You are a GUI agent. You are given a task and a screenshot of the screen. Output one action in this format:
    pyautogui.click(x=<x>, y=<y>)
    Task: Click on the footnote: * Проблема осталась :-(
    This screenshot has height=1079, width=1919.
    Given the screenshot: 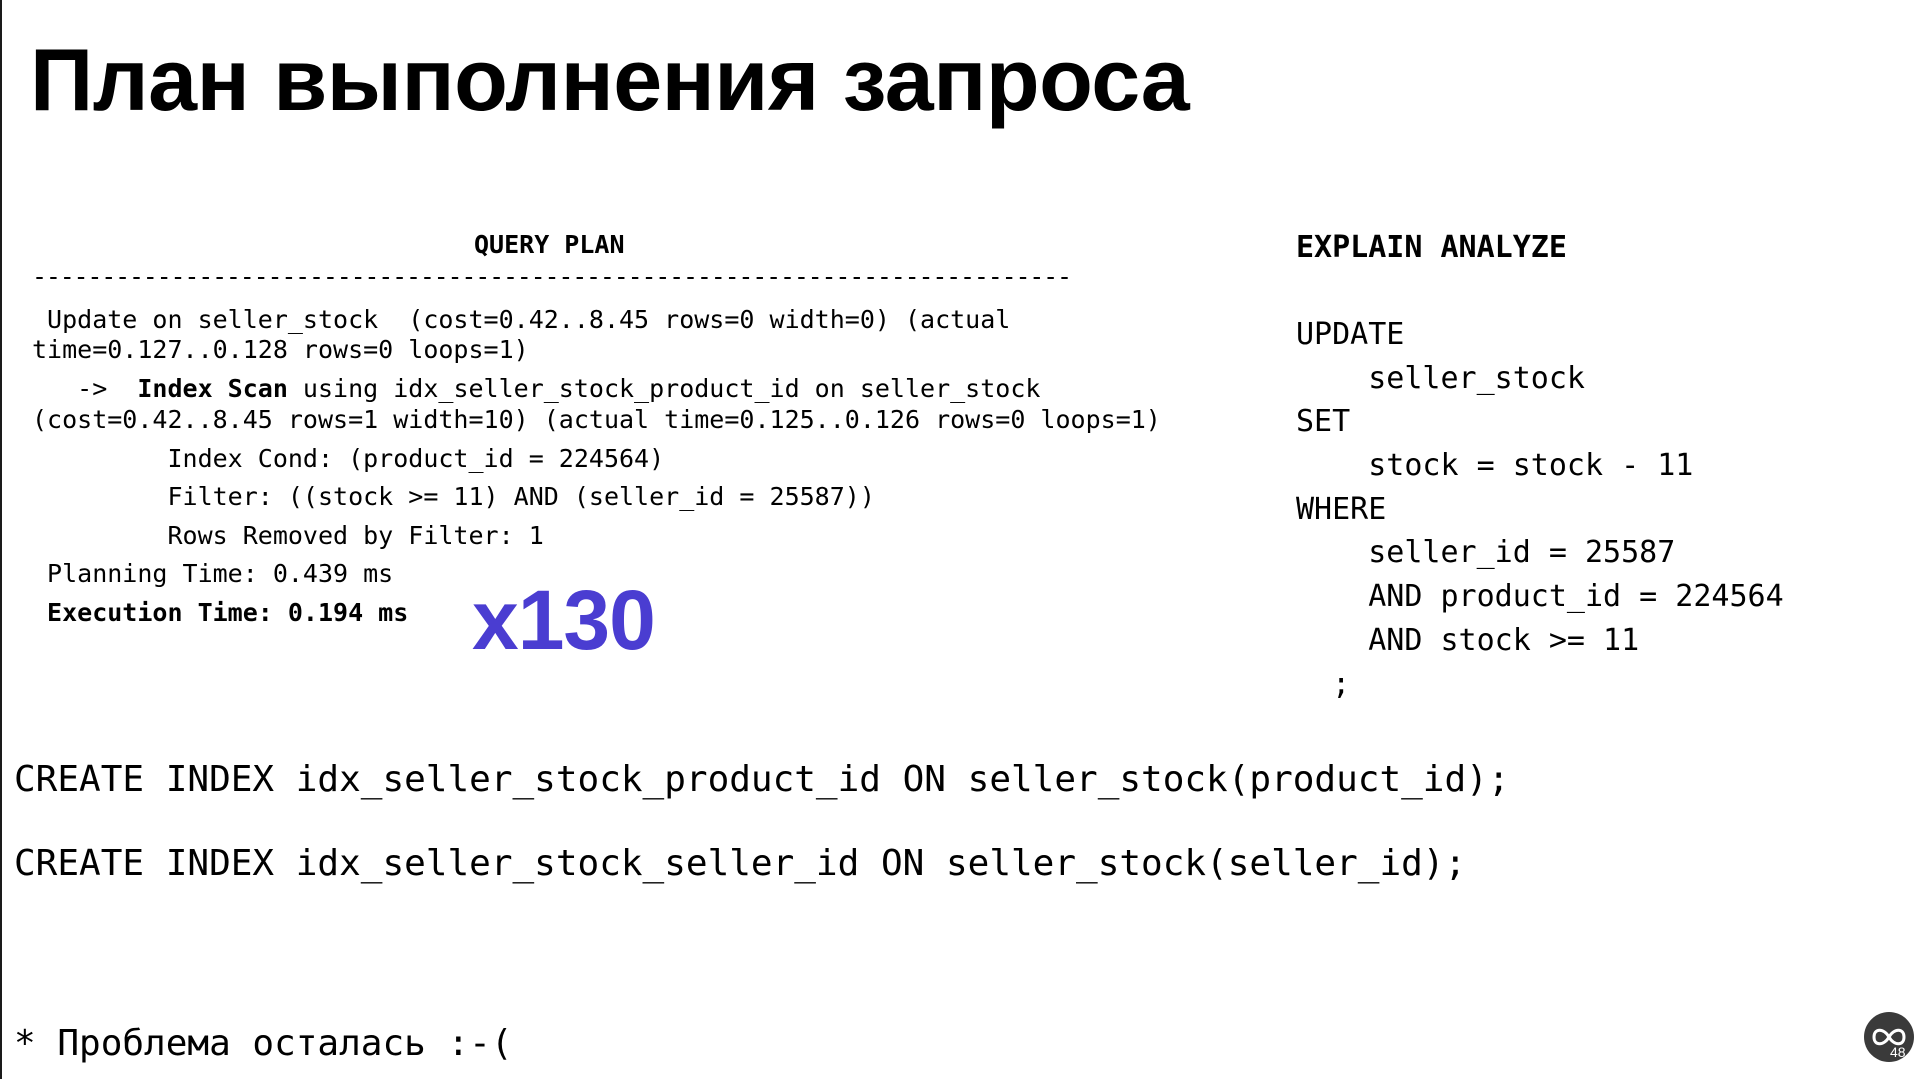 What is the action you would take?
    pyautogui.click(x=263, y=1043)
    